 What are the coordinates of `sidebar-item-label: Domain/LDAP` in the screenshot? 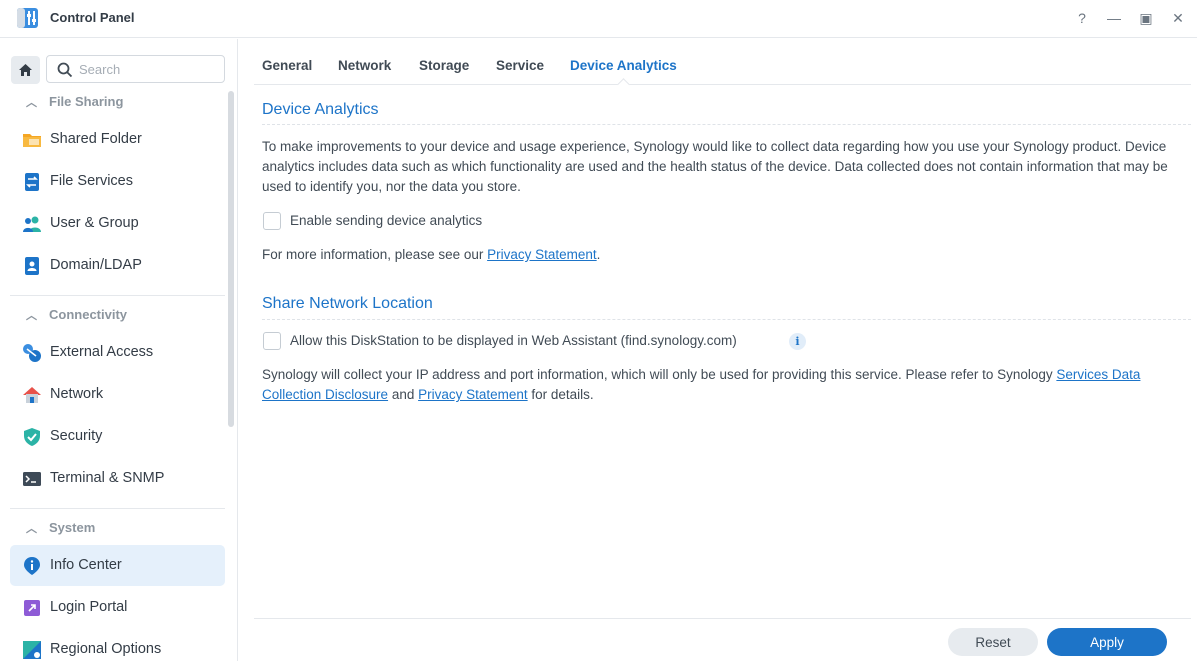 It's located at (96, 265).